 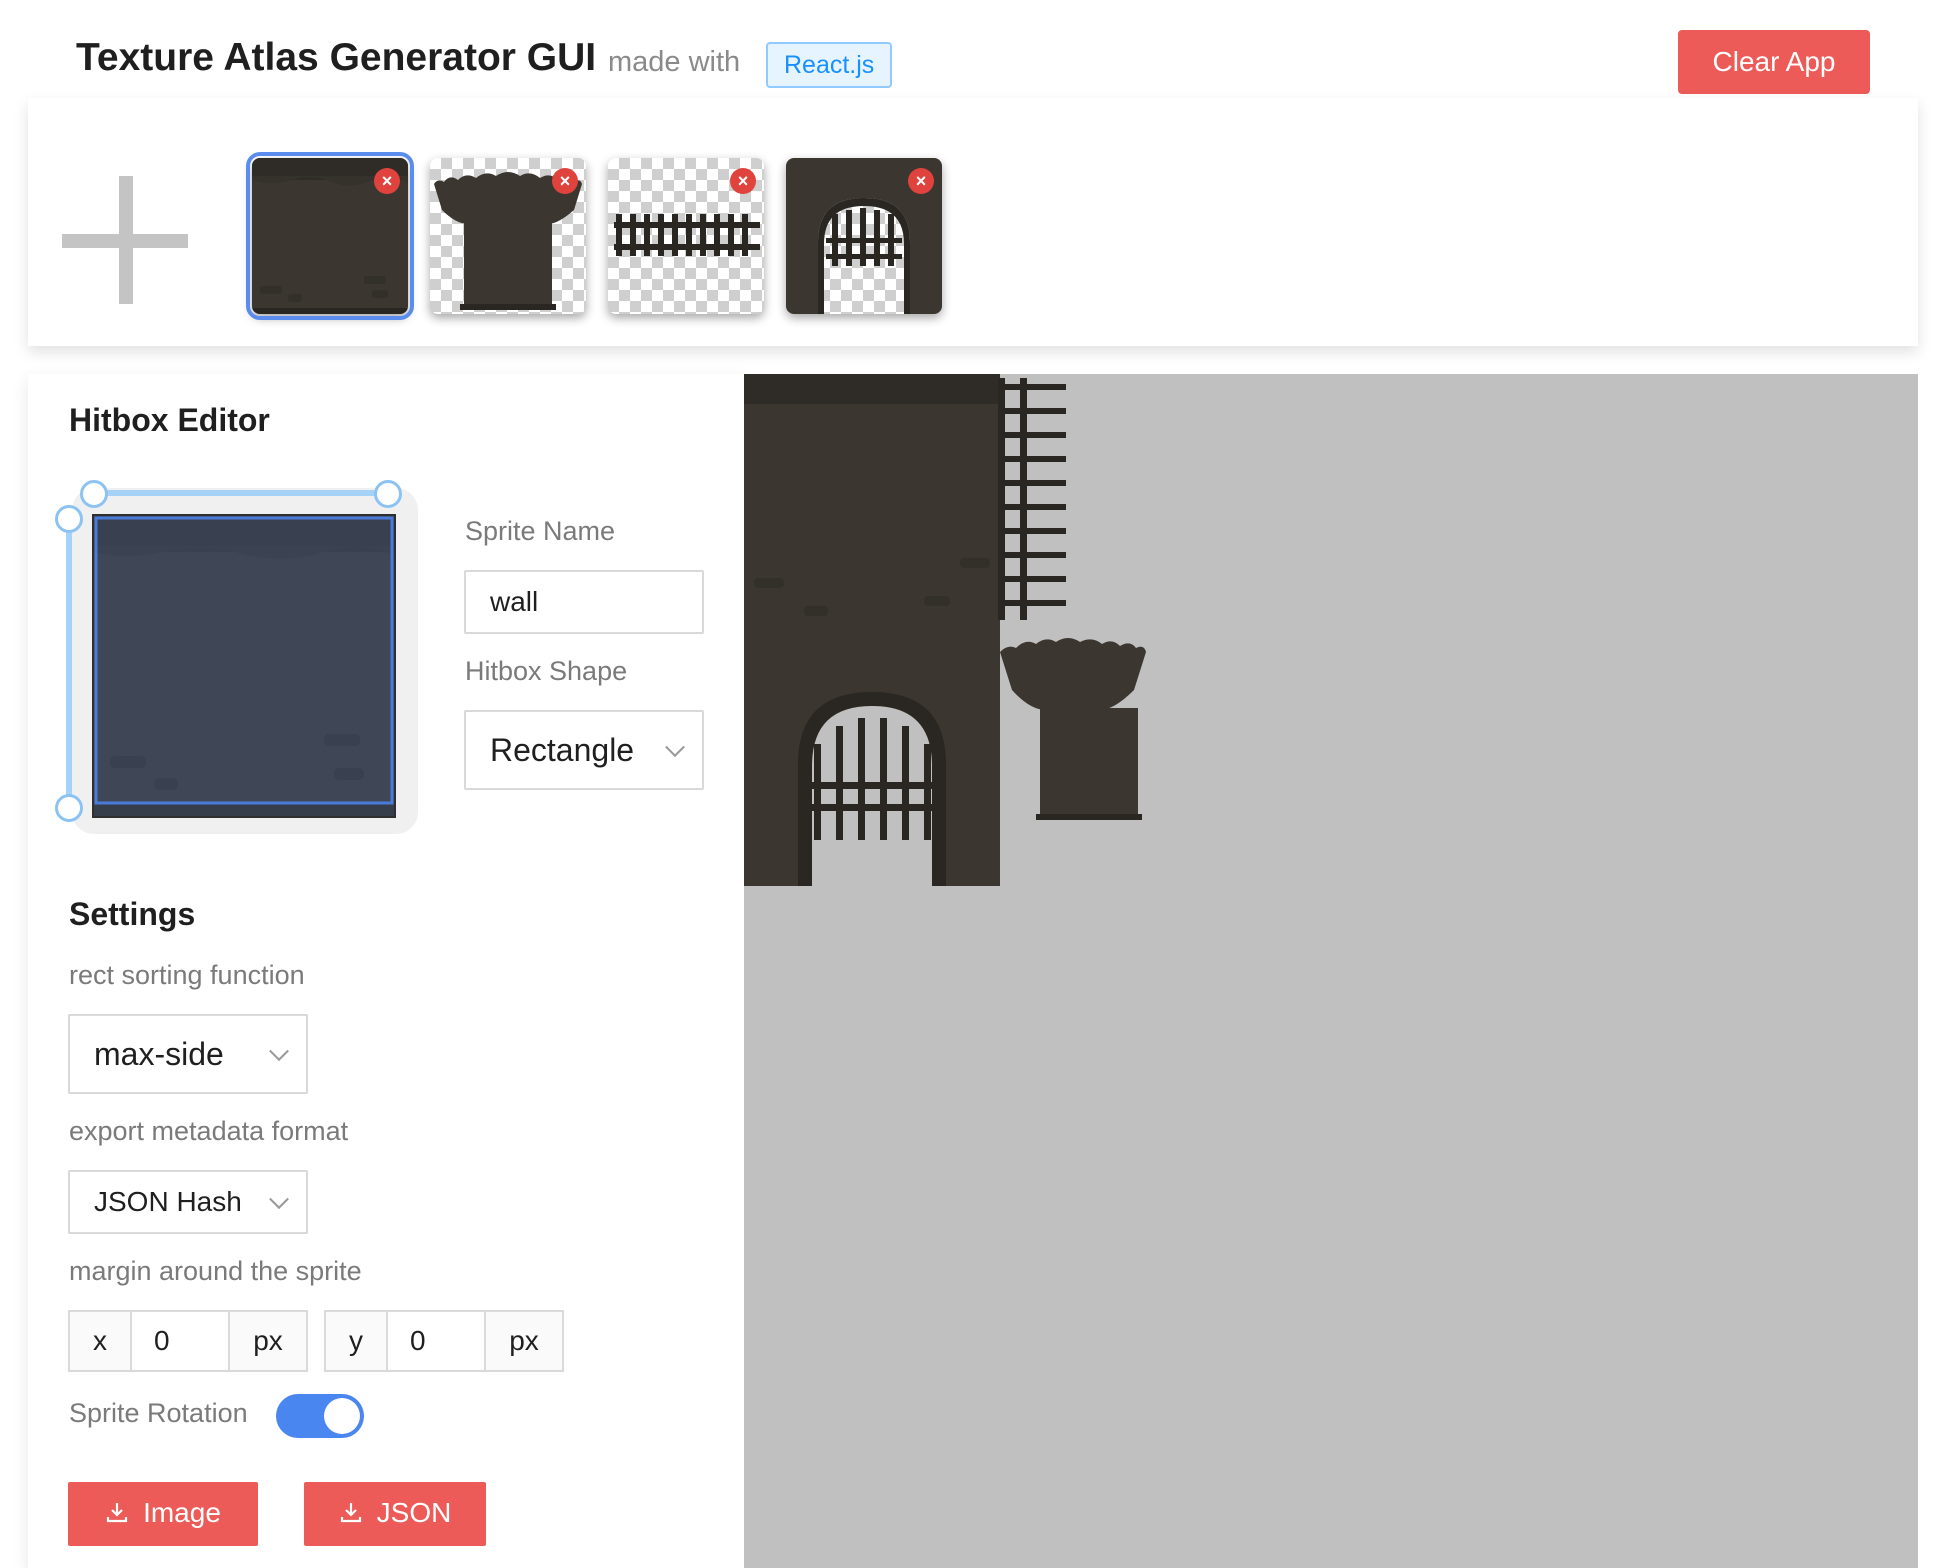 What do you see at coordinates (864, 236) in the screenshot?
I see `sprite-thumb-gate: ×` at bounding box center [864, 236].